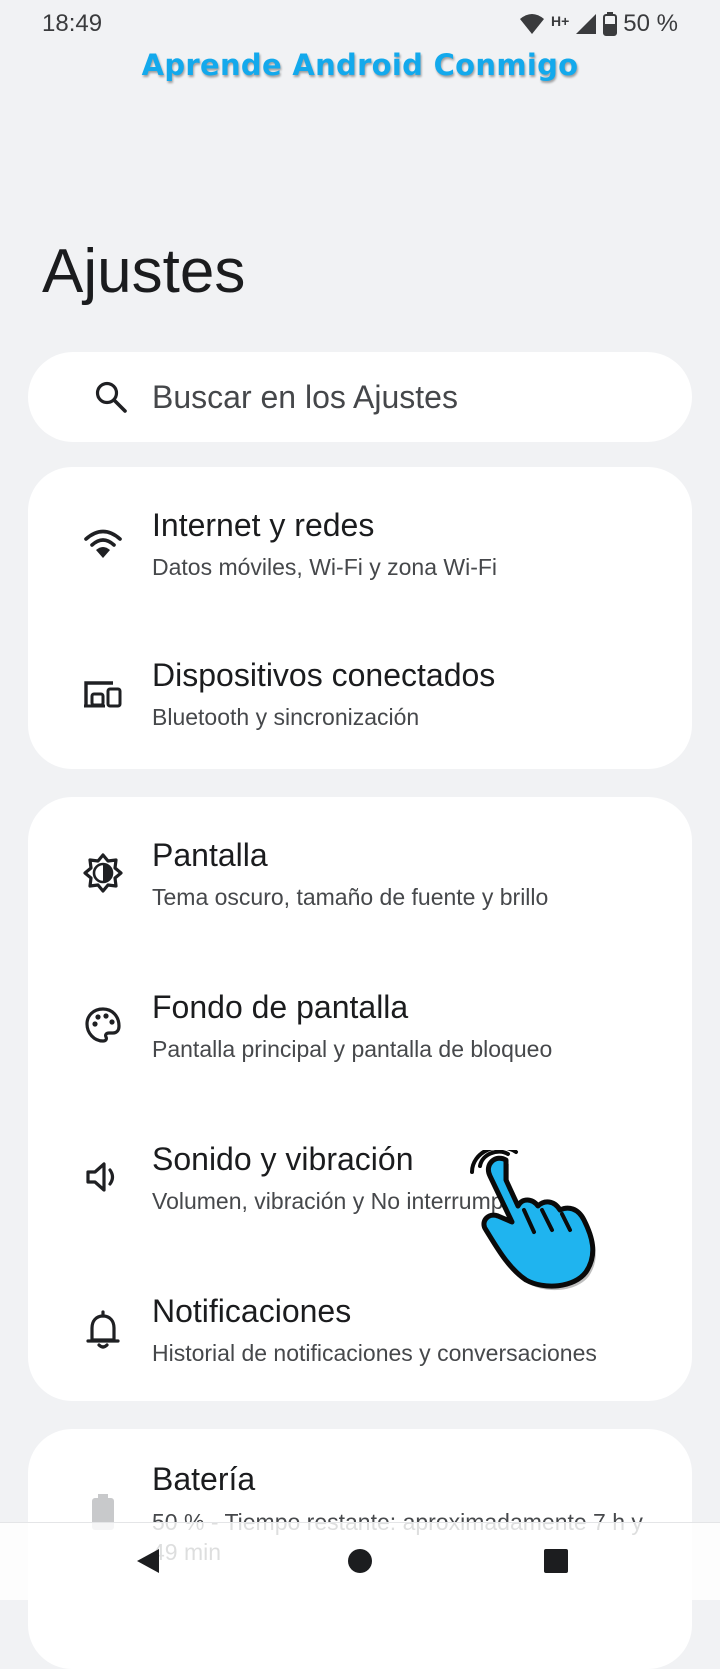 The height and width of the screenshot is (1669, 720). What do you see at coordinates (352, 1049) in the screenshot?
I see `item-subtitle: Pantalla principal y pantalla de bloqueo` at bounding box center [352, 1049].